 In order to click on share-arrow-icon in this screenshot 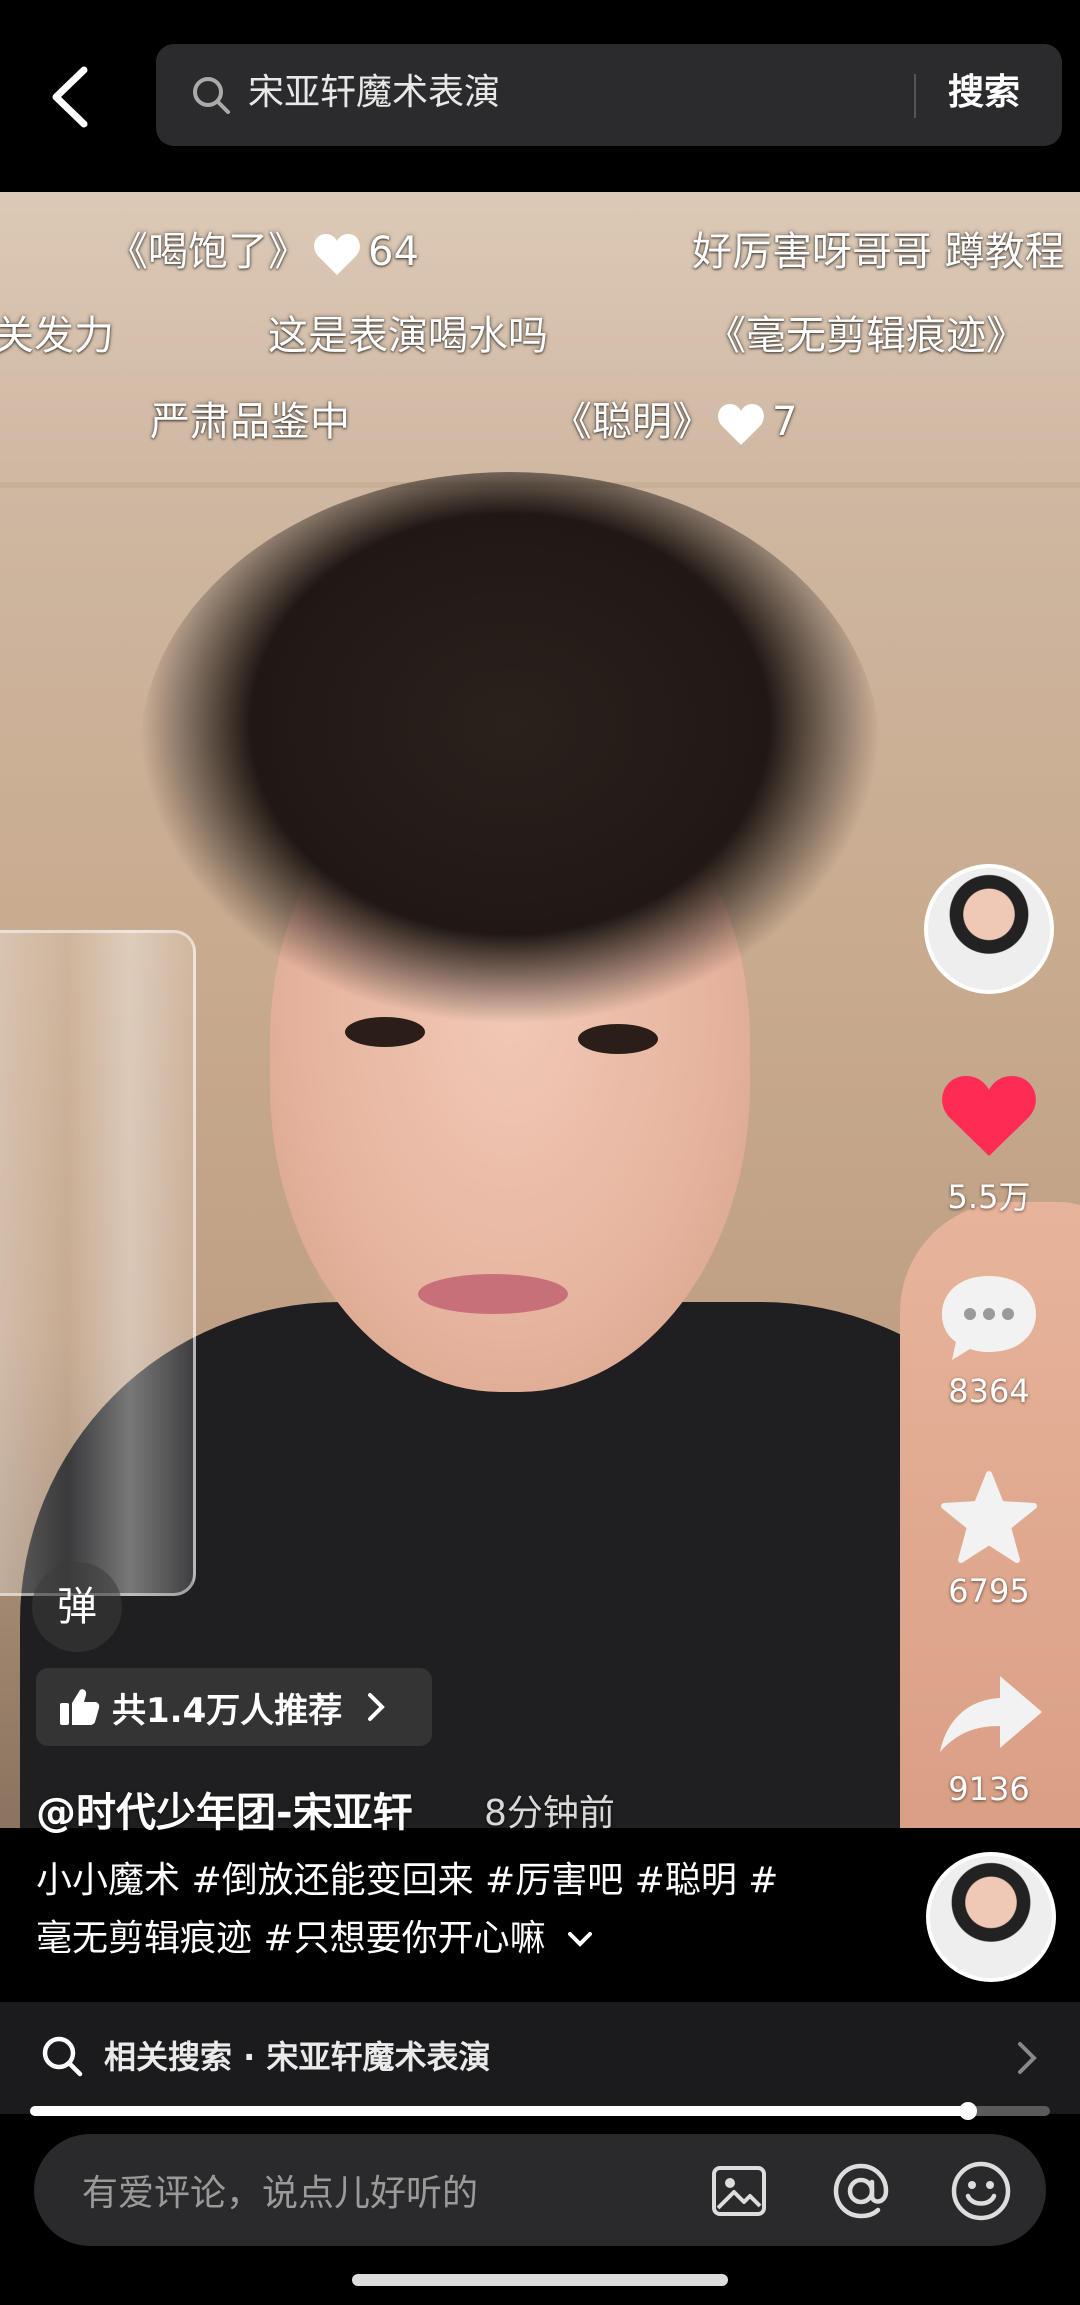, I will do `click(991, 1714)`.